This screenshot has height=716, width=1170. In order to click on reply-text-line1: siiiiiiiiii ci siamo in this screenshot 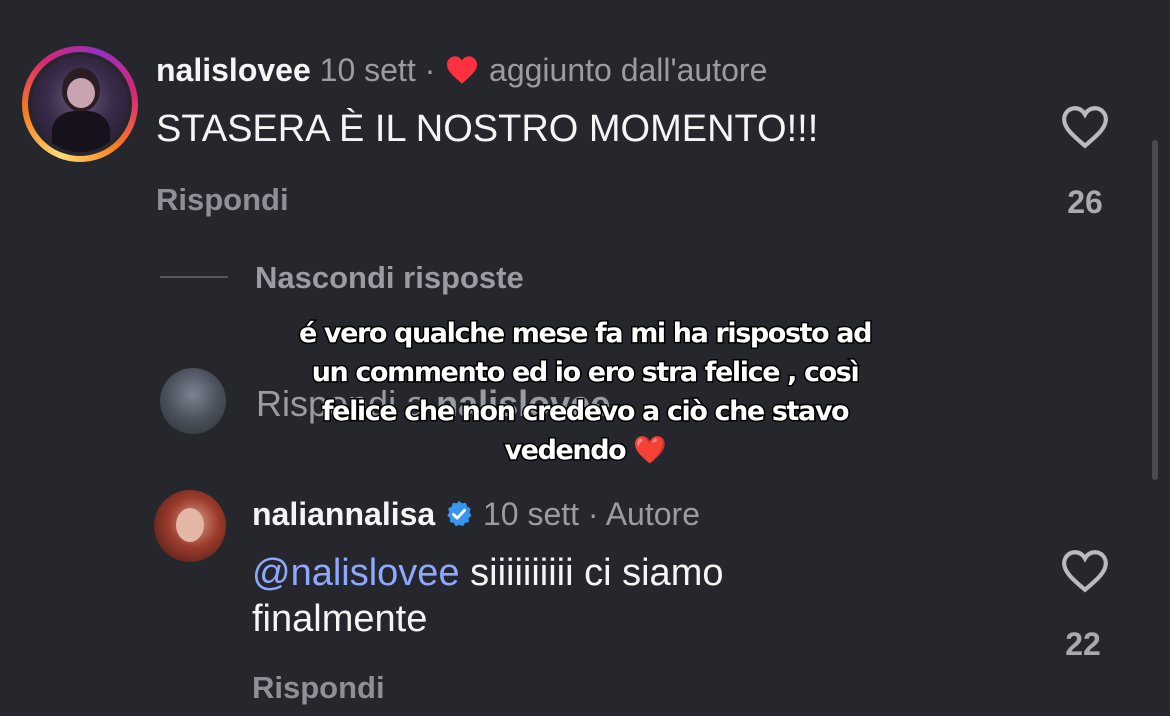, I will do `click(591, 573)`.